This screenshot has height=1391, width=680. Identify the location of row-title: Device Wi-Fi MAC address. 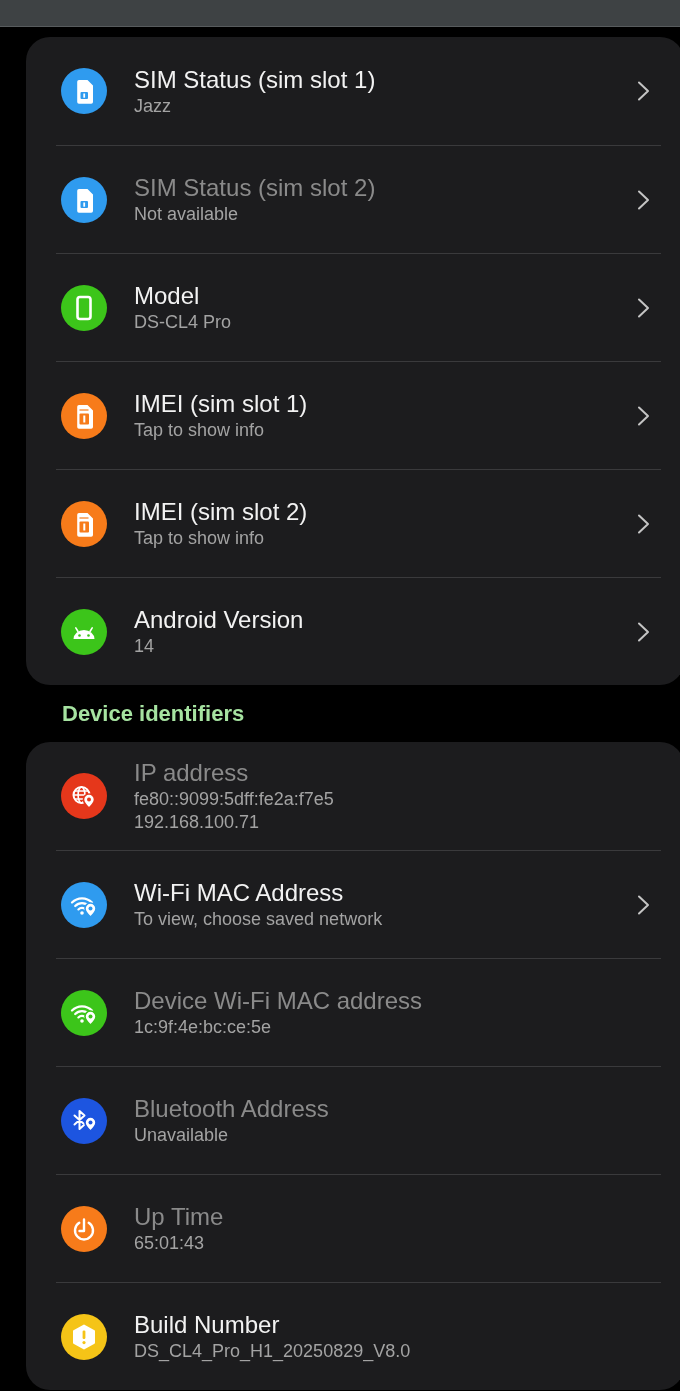
(279, 1001).